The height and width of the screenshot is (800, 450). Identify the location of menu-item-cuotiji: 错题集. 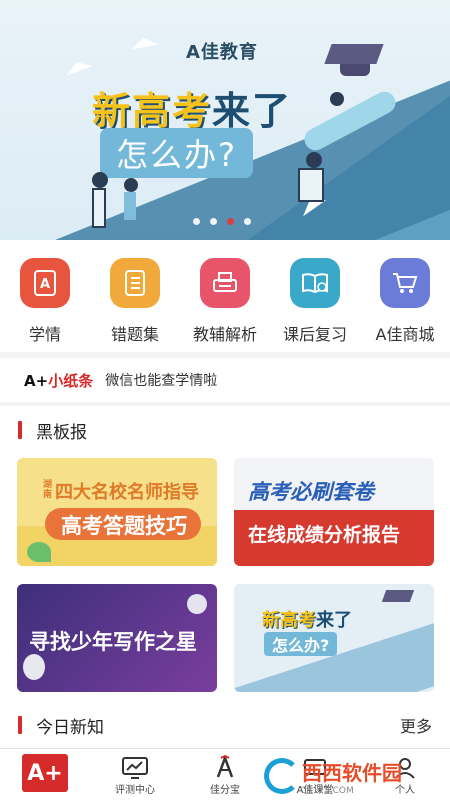
(135, 296).